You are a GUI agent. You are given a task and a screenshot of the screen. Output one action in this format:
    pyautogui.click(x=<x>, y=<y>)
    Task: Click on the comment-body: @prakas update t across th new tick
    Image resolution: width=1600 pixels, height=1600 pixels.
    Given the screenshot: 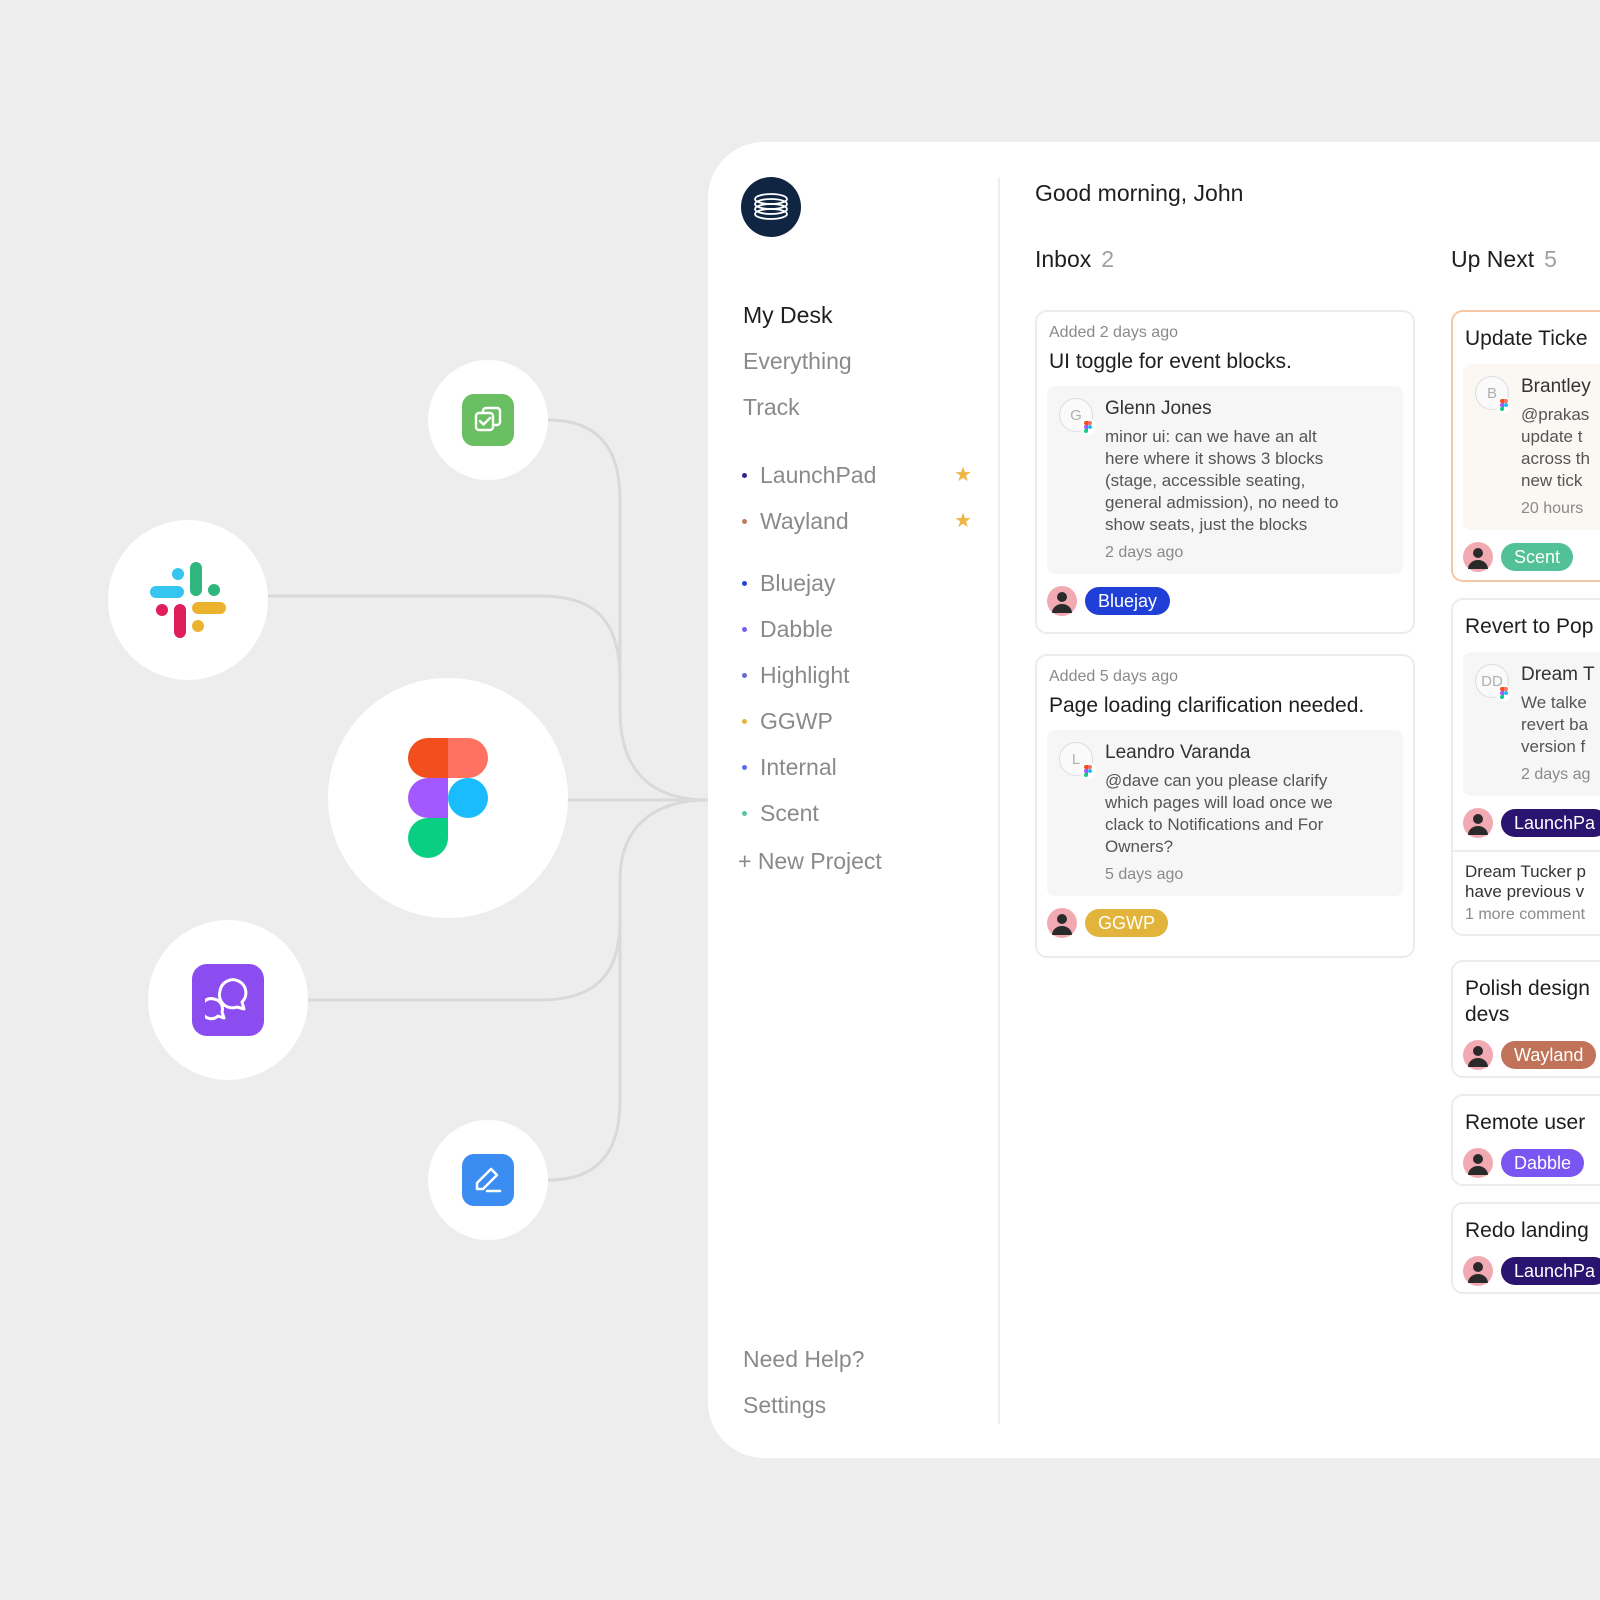 What is the action you would take?
    pyautogui.click(x=1555, y=447)
    